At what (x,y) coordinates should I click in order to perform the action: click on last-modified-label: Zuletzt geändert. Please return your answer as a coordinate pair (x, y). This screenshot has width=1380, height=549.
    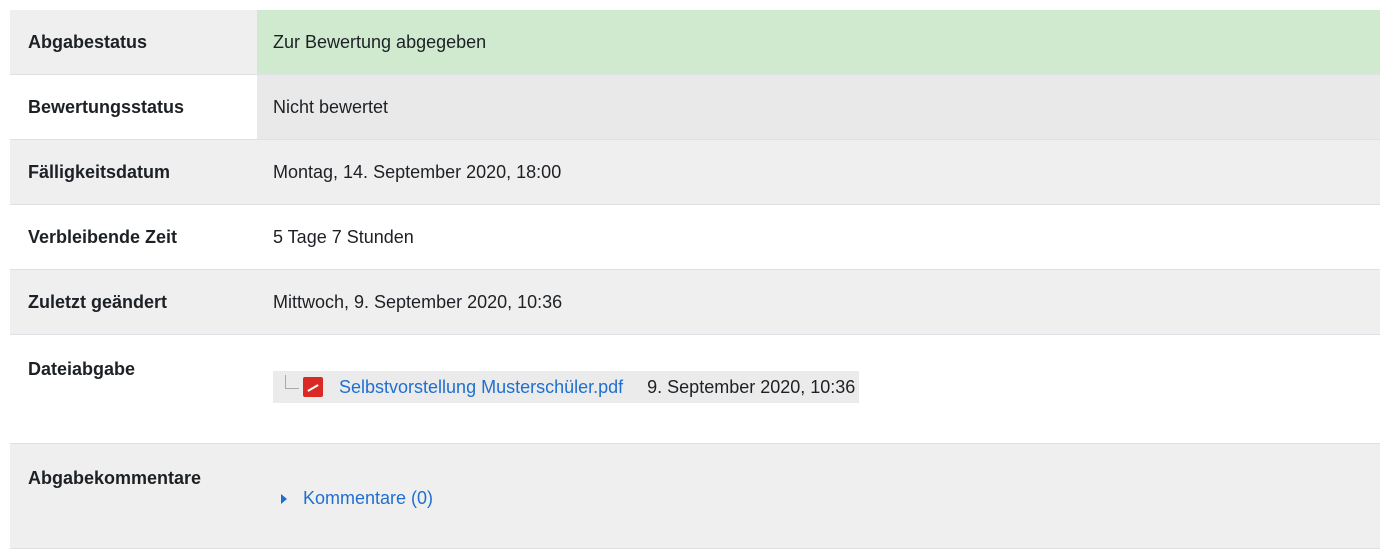
    Looking at the image, I should click on (98, 301).